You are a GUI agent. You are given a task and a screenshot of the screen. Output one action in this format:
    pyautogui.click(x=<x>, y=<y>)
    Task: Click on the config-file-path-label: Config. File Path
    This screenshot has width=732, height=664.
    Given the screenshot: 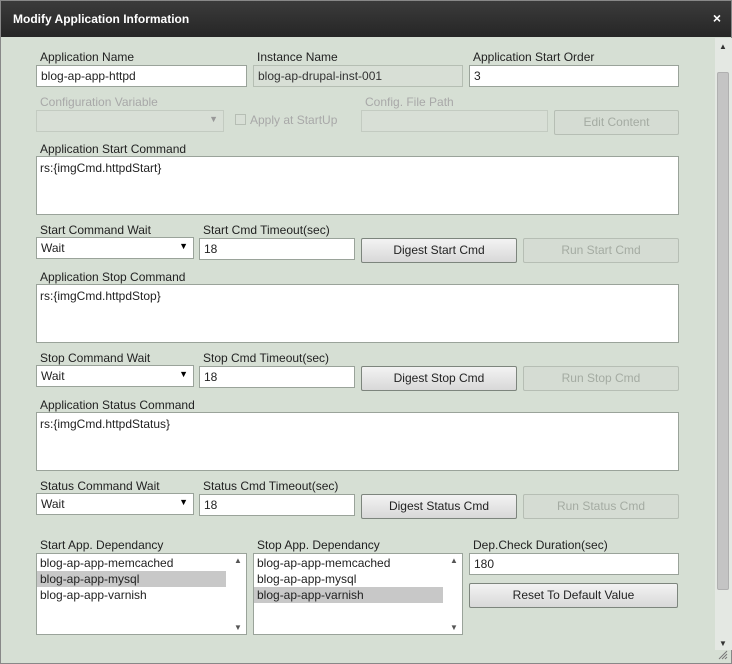 What is the action you would take?
    pyautogui.click(x=409, y=102)
    